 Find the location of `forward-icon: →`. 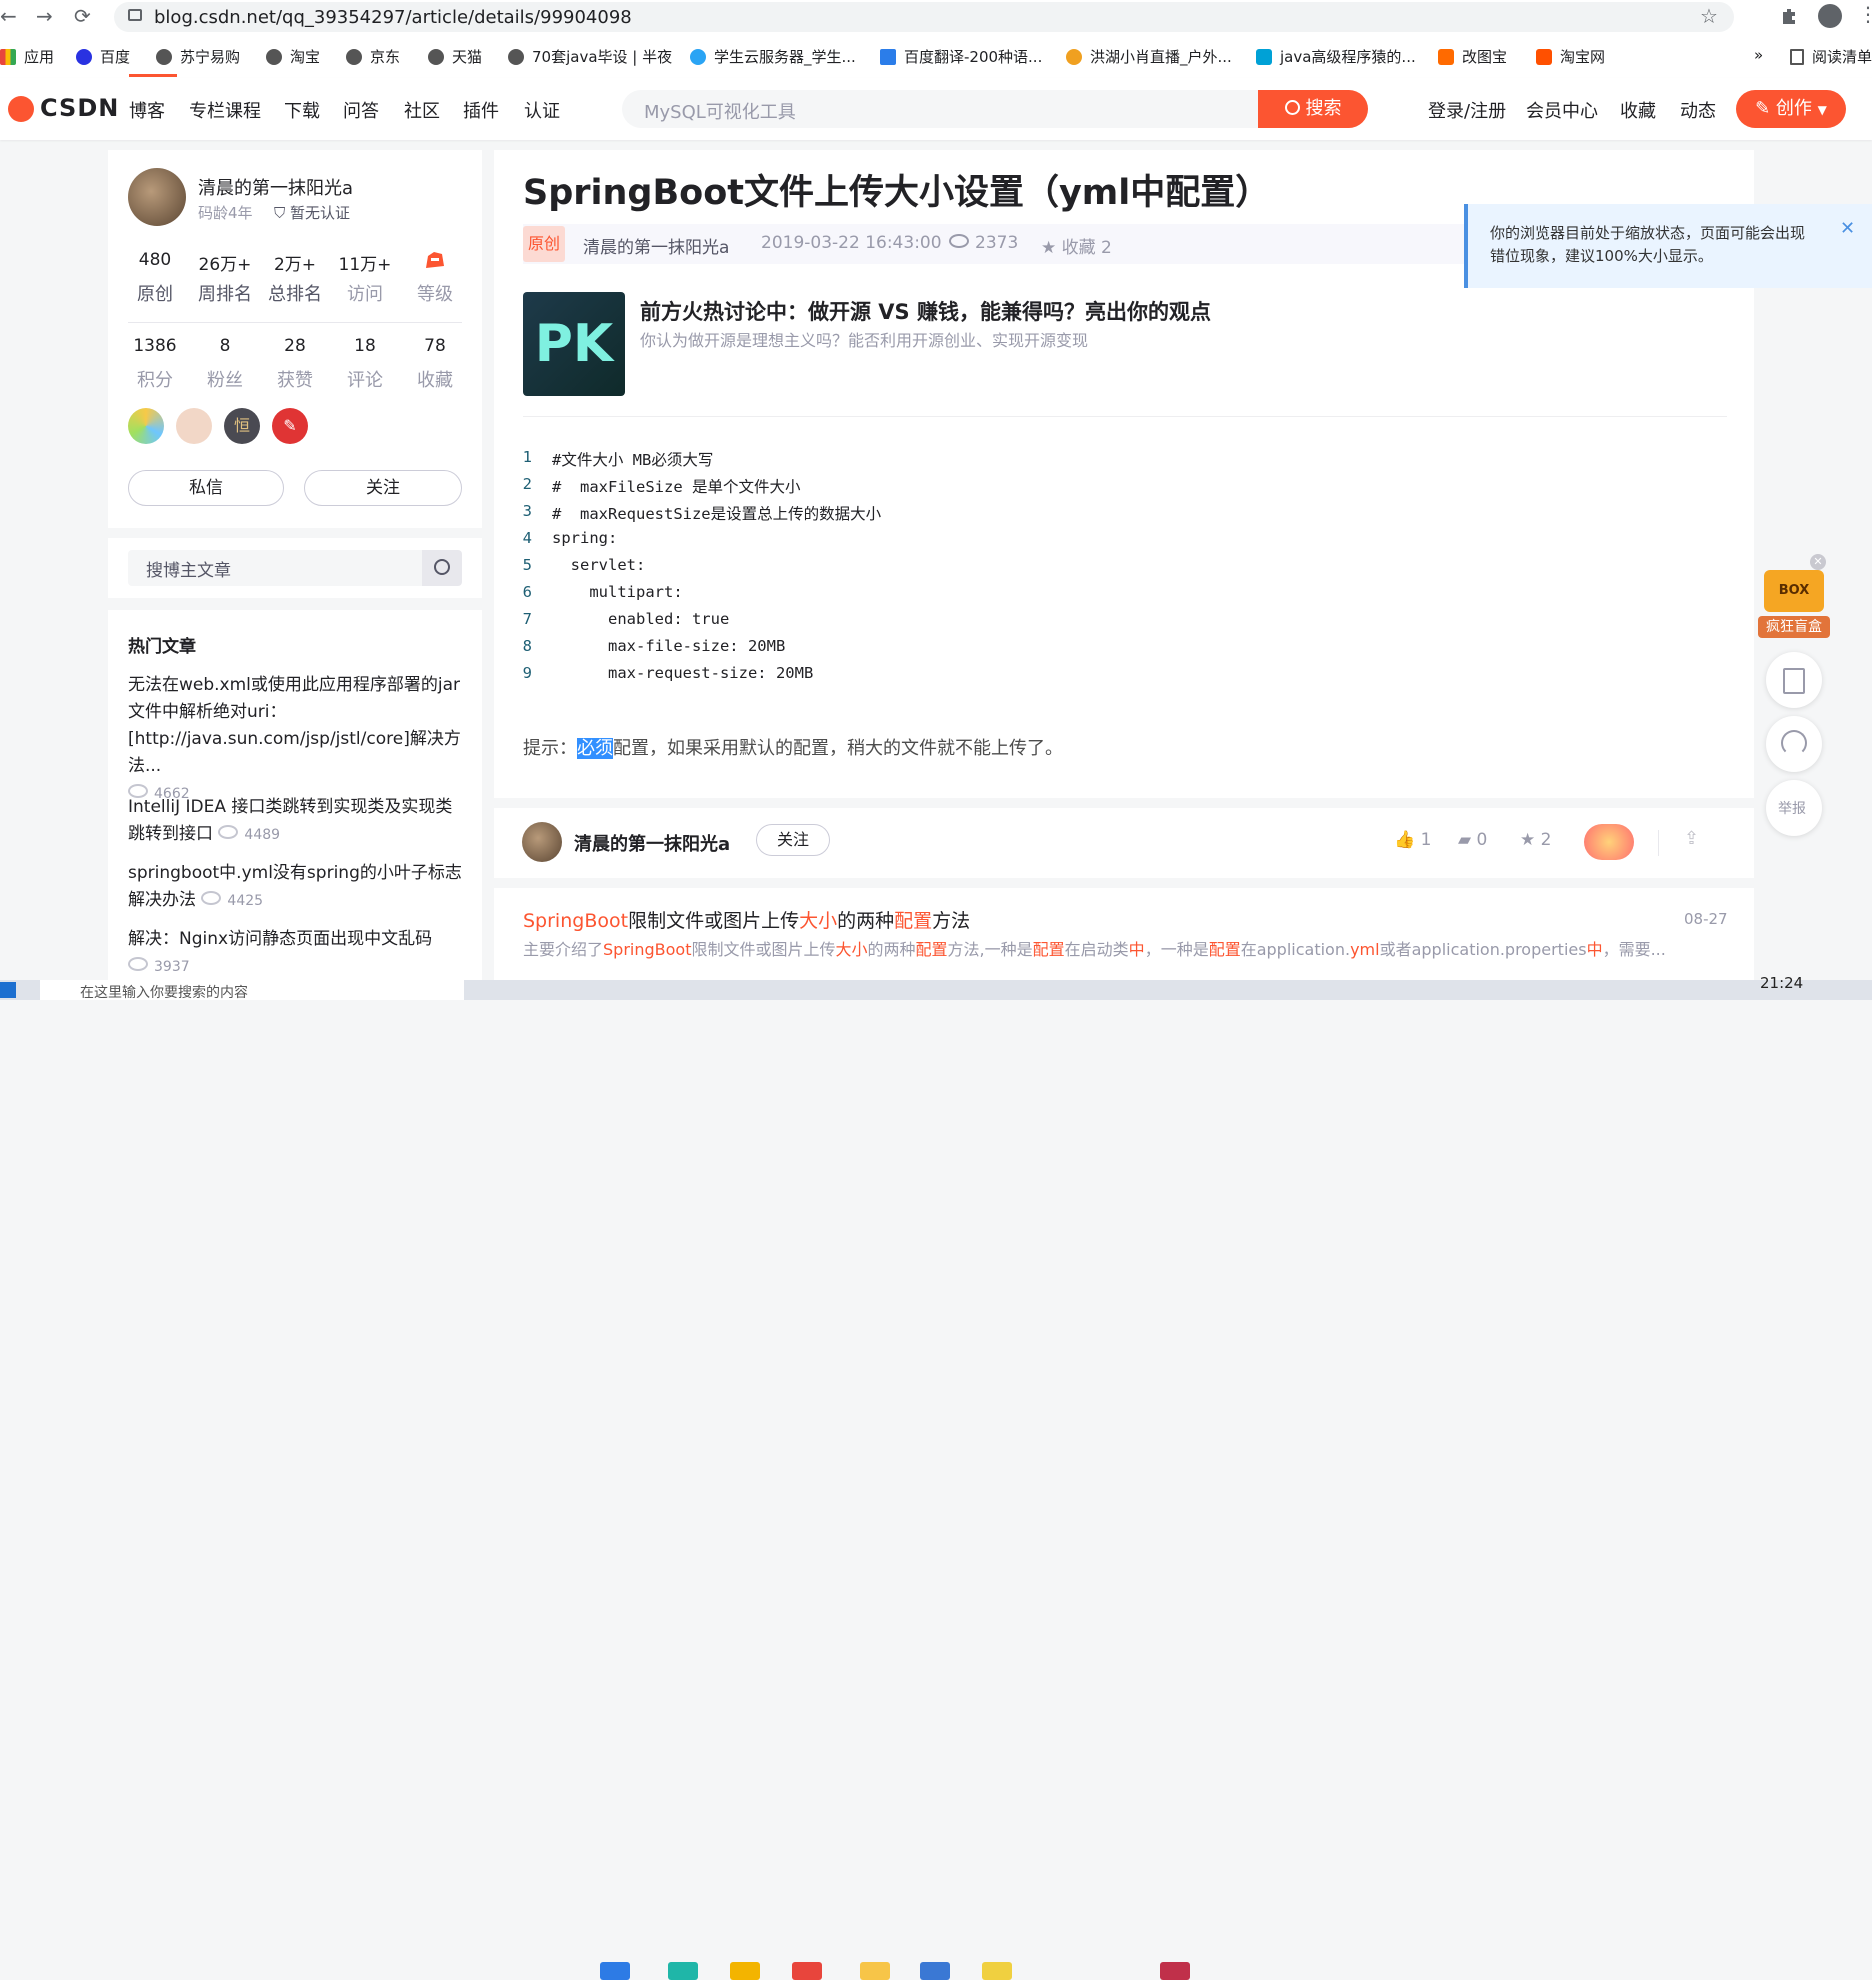

forward-icon: → is located at coordinates (44, 16).